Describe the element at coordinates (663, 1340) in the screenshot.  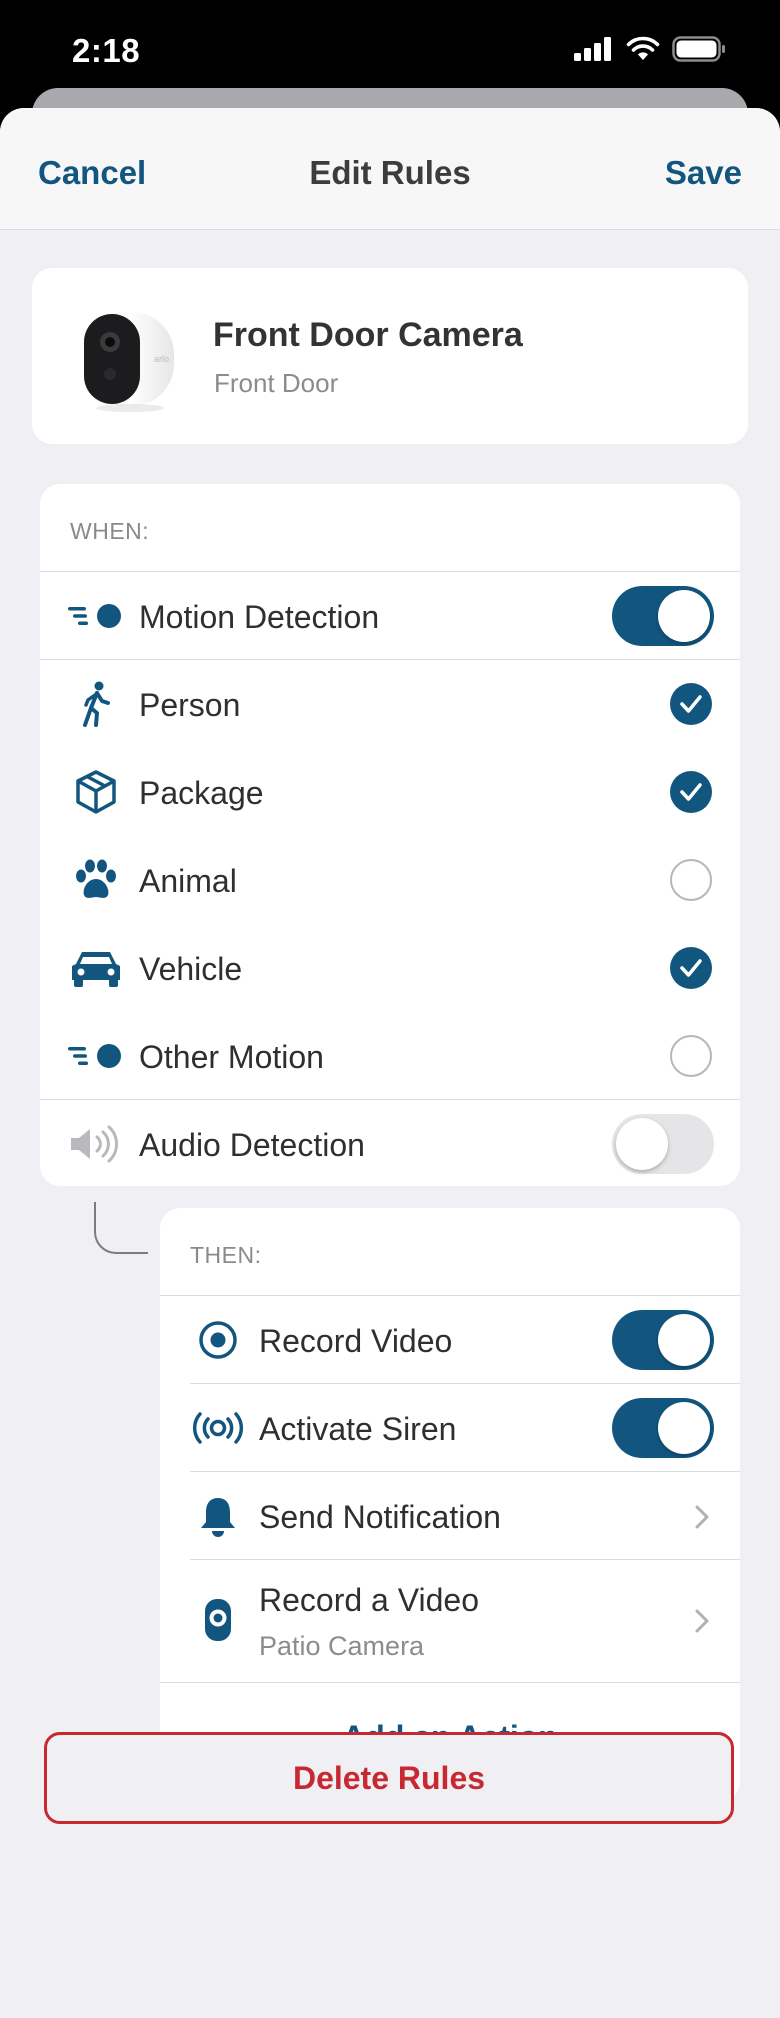
I see `record-video-toggle` at that location.